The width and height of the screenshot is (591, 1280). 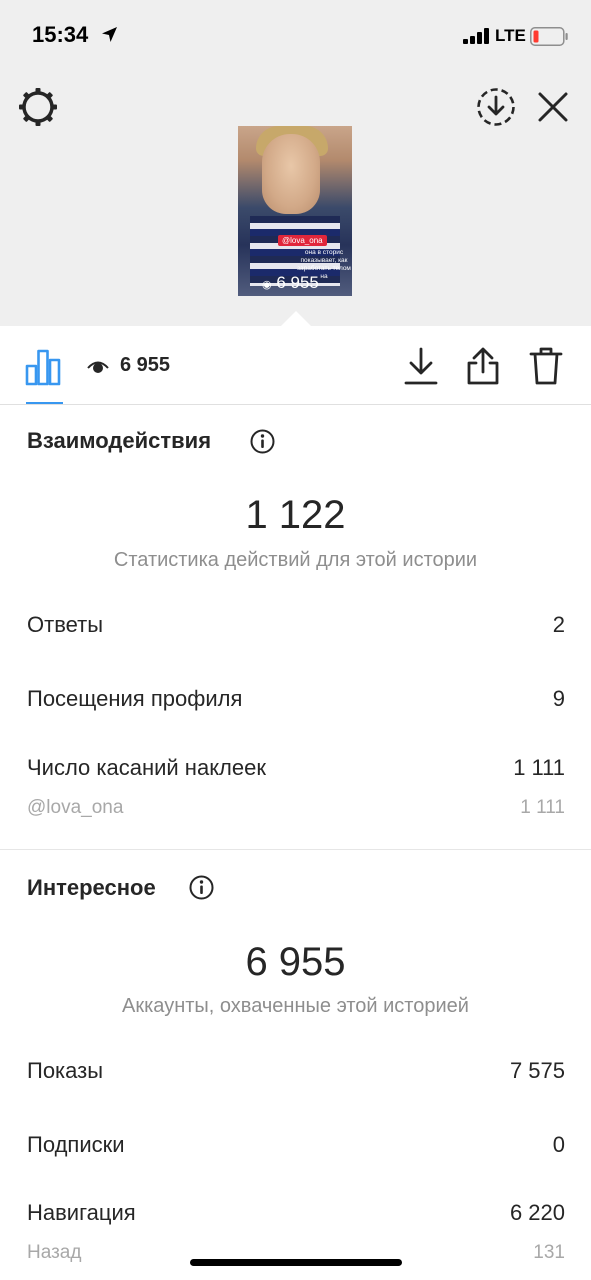 I want to click on settings-gear-icon, so click(x=38, y=107).